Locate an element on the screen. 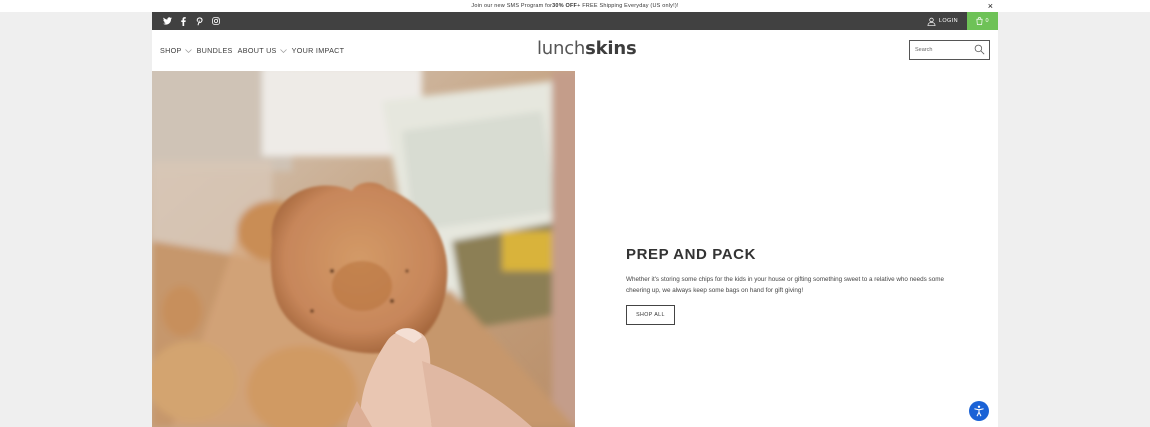 The image size is (1150, 427). login-label: LOGIN is located at coordinates (948, 21).